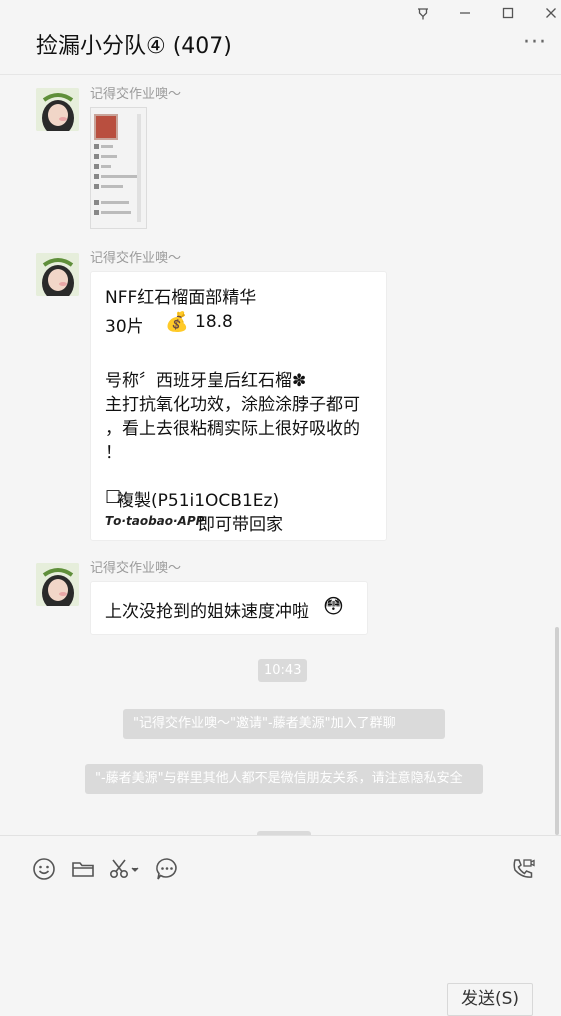 The height and width of the screenshot is (1016, 561). What do you see at coordinates (535, 43) in the screenshot?
I see `more-options-button: ···` at bounding box center [535, 43].